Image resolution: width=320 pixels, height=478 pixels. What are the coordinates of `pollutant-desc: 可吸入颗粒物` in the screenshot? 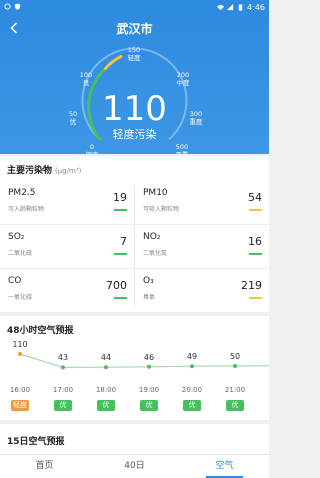 It's located at (161, 209).